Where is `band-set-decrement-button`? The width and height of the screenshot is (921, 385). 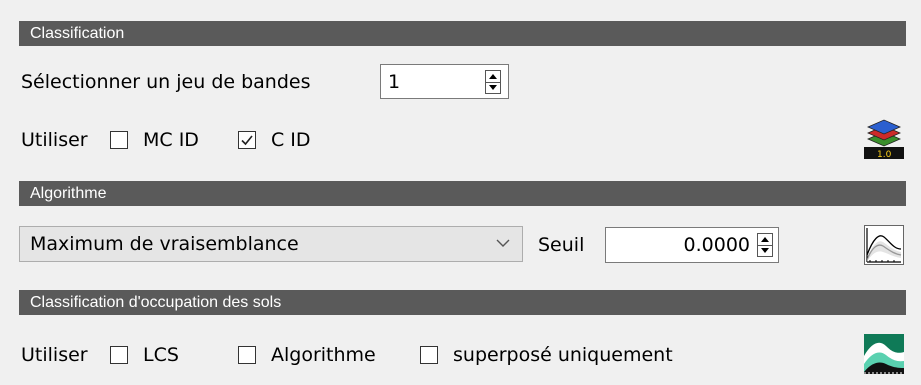
band-set-decrement-button is located at coordinates (493, 87).